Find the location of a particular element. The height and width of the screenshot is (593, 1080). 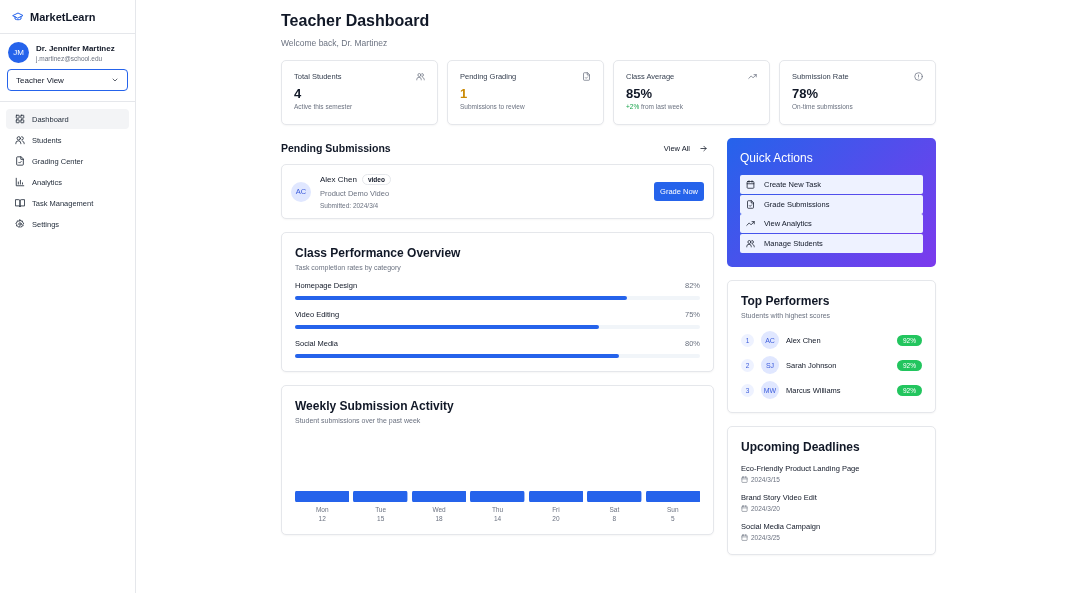

dashboard-icon is located at coordinates (20, 119).